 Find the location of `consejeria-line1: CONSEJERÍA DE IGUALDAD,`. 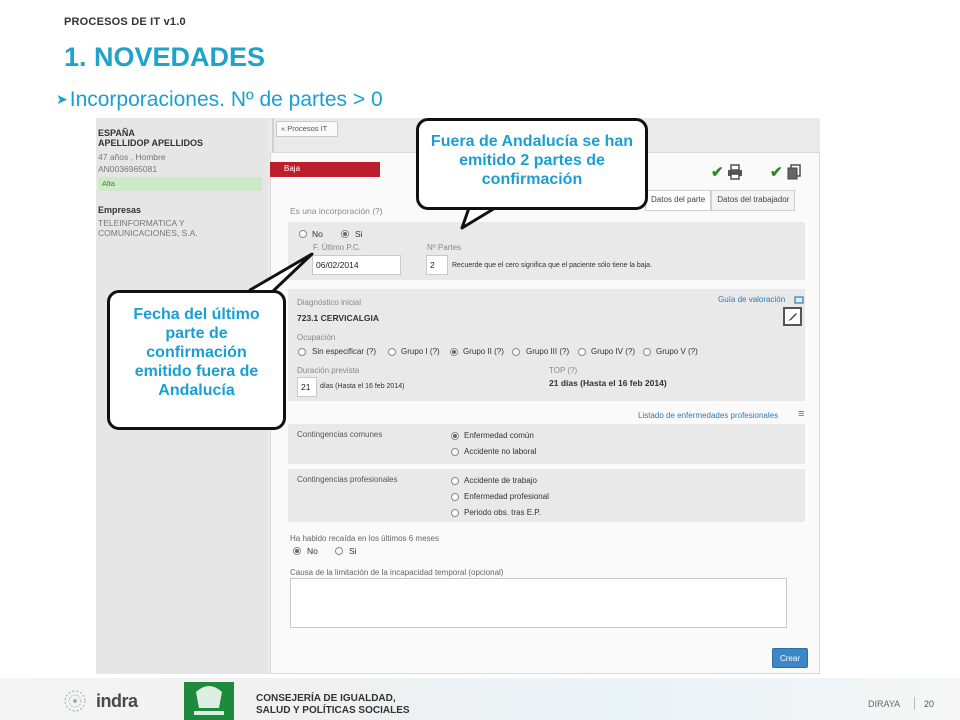

consejeria-line1: CONSEJERÍA DE IGUALDAD, is located at coordinates (326, 698).